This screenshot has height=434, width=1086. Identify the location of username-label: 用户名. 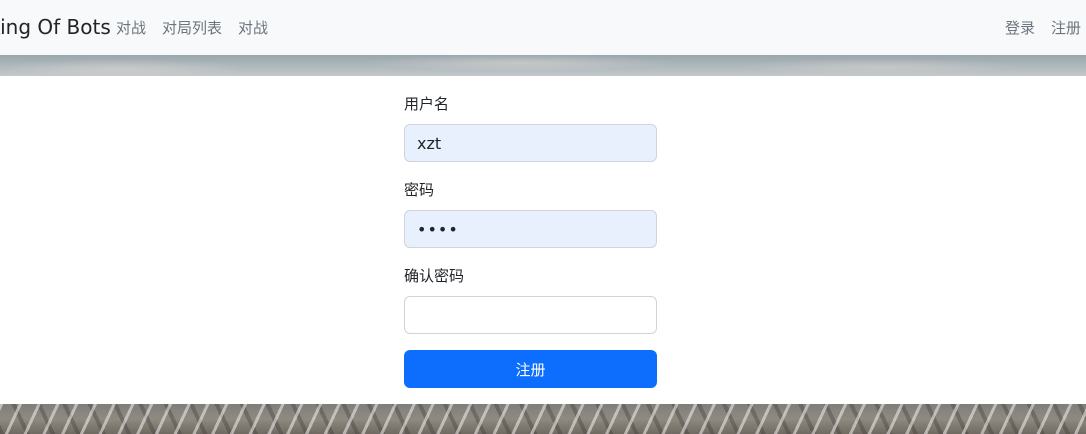
(427, 104).